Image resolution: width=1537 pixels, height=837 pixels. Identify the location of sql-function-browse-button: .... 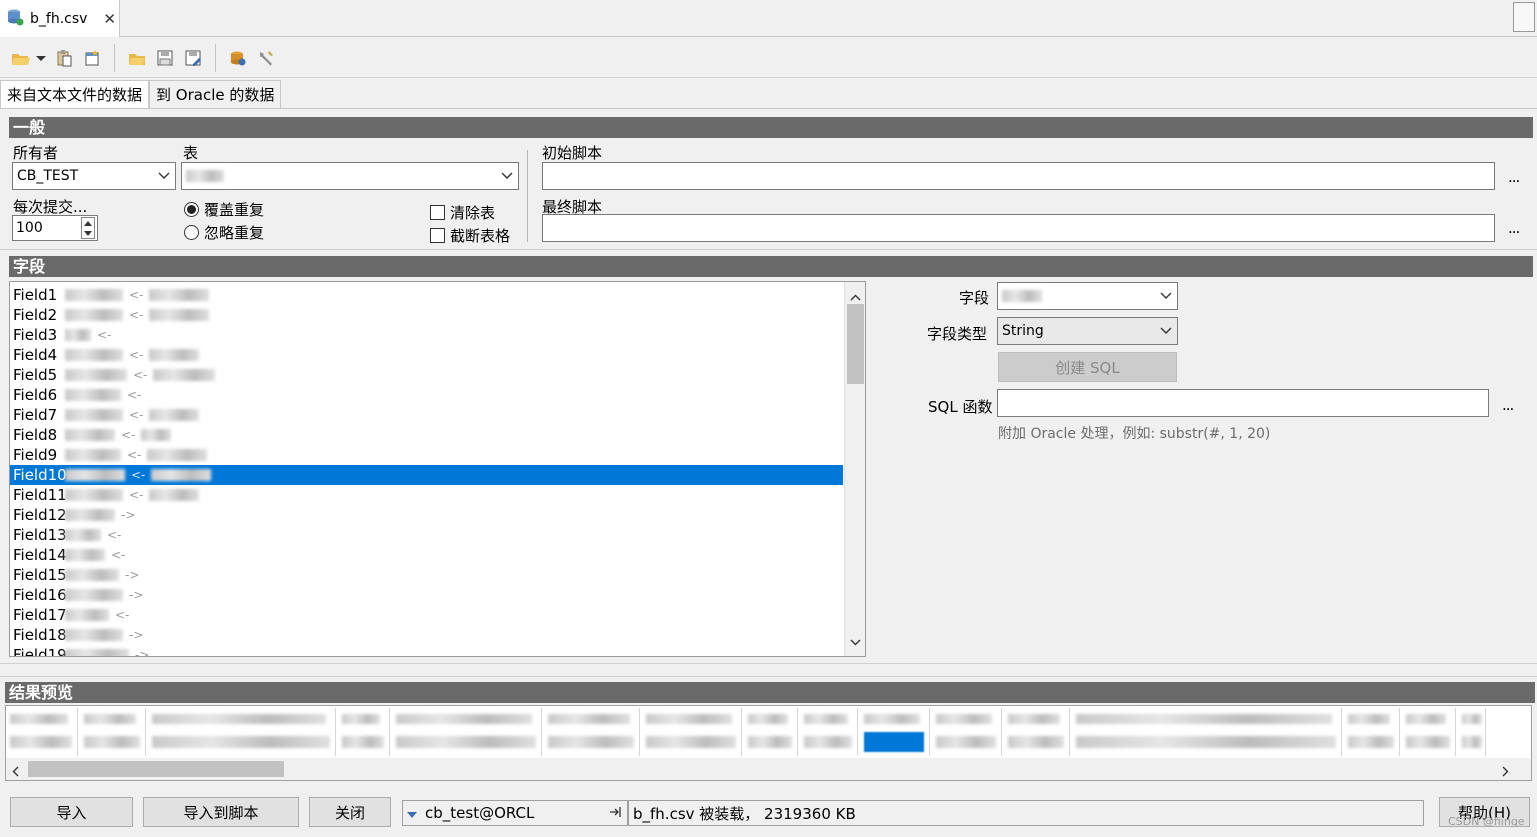
(1508, 405).